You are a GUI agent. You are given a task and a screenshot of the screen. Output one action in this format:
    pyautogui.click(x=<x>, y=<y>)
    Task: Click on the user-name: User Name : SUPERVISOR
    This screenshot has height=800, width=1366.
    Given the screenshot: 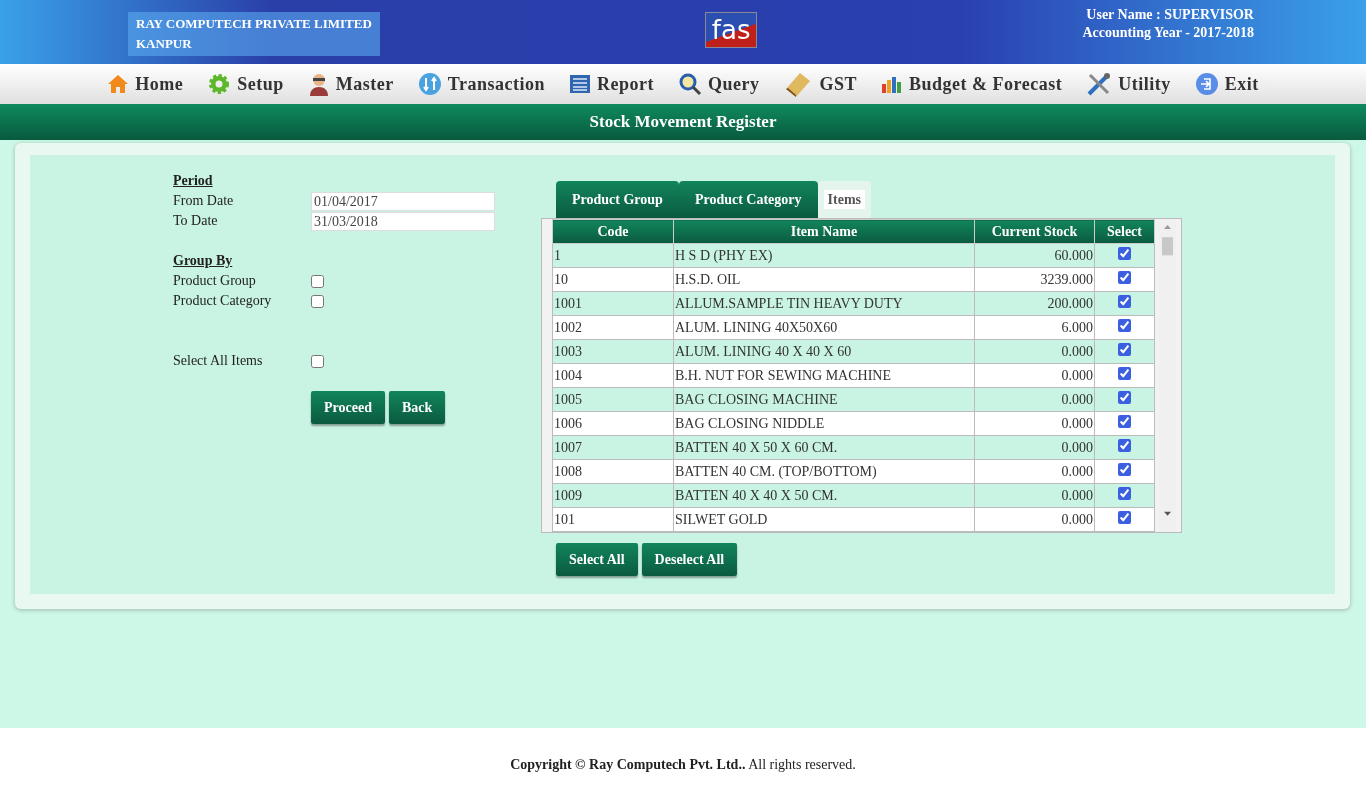 What is the action you would take?
    pyautogui.click(x=1169, y=15)
    